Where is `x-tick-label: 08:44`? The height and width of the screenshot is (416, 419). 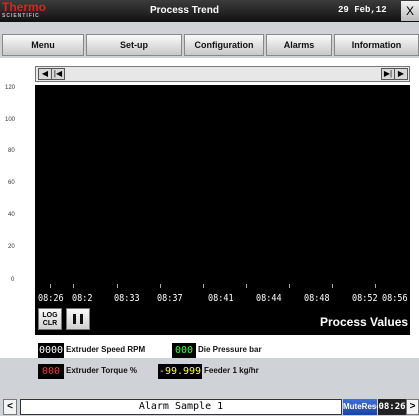
x-tick-label: 08:44 is located at coordinates (269, 298).